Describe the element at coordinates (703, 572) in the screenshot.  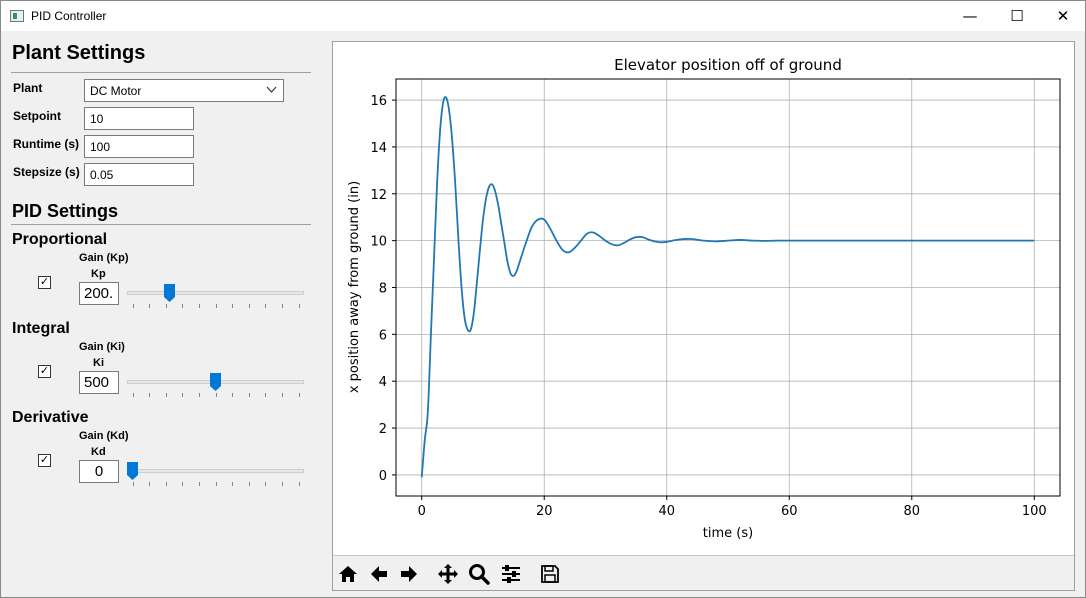
I see `plot-toolbar` at that location.